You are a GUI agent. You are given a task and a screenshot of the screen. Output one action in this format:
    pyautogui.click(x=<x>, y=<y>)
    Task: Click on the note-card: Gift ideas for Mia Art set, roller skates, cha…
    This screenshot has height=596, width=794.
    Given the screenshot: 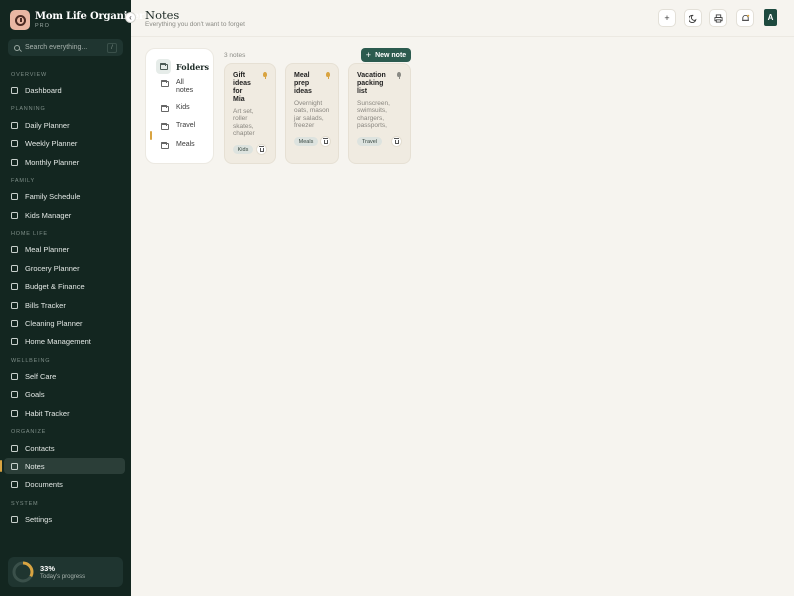 What is the action you would take?
    pyautogui.click(x=250, y=113)
    